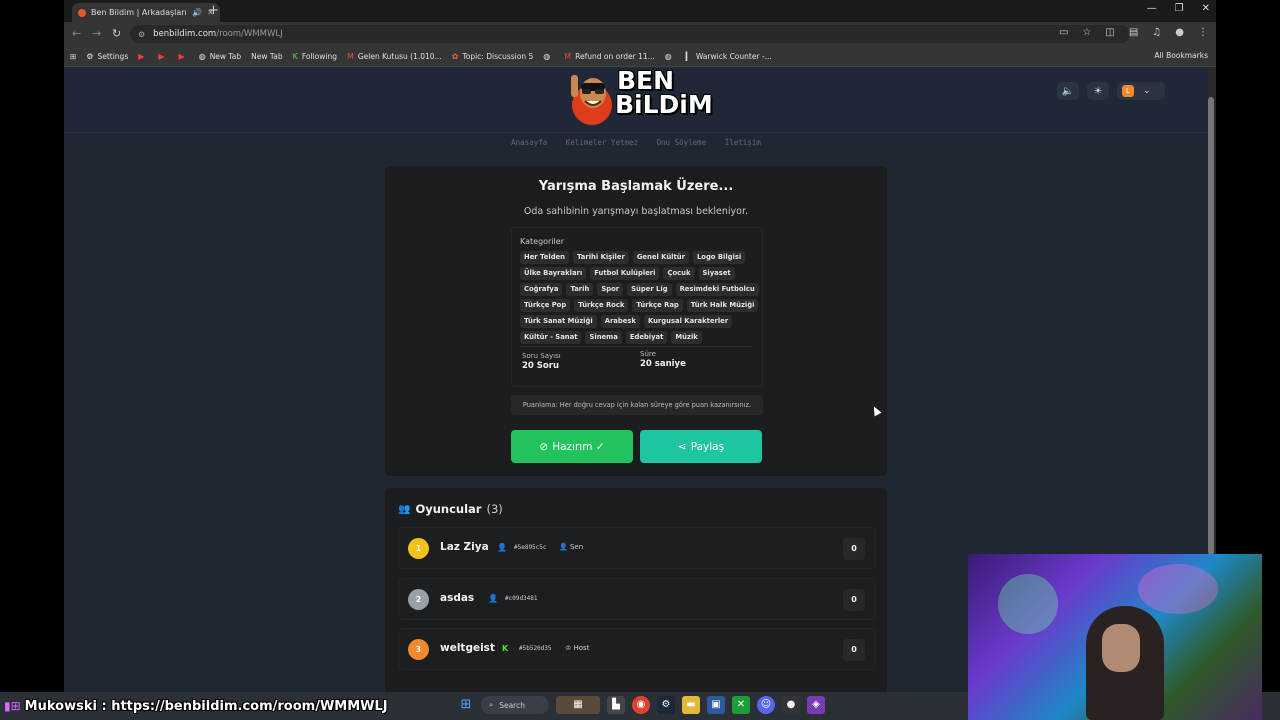  I want to click on category-chip: Coğrafya, so click(541, 289).